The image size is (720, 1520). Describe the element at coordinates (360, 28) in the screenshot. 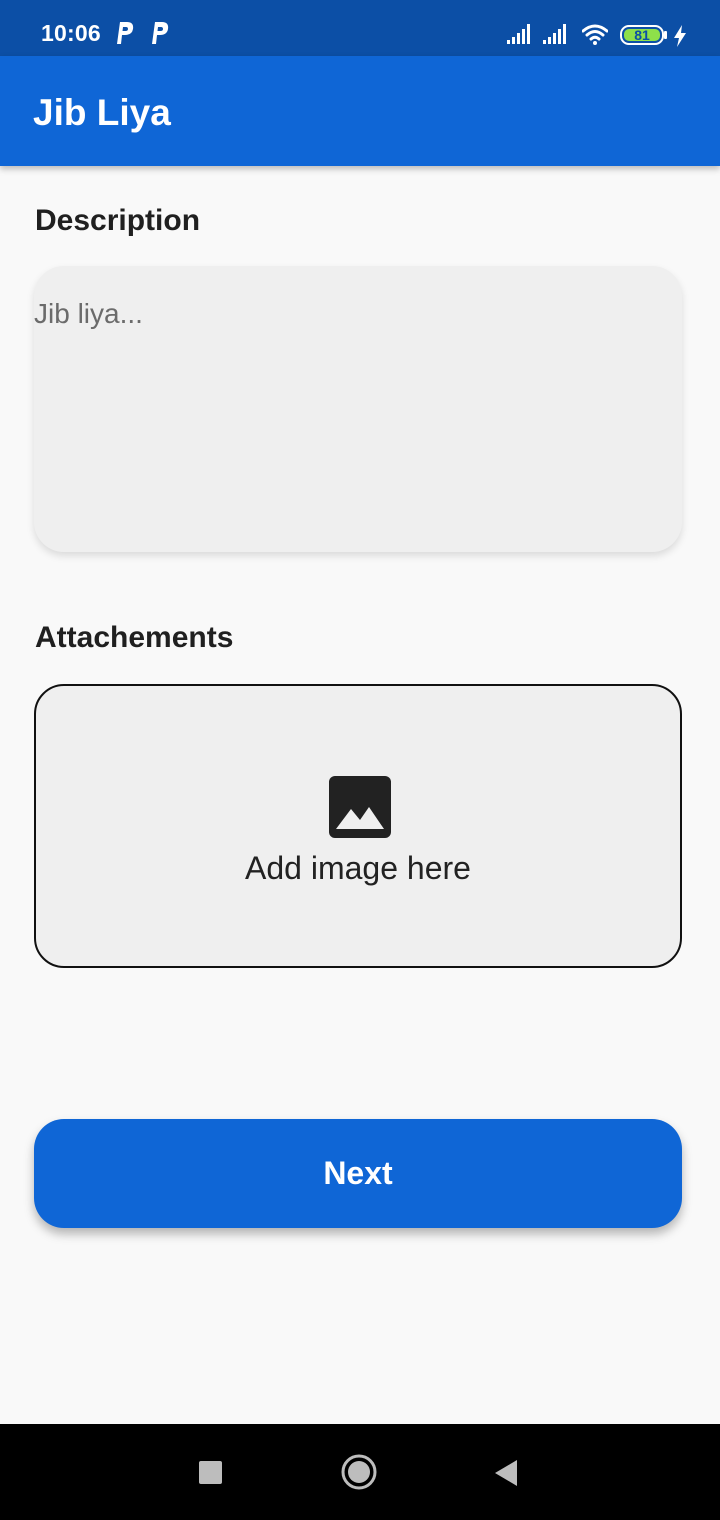

I see `status-bar: 10:06 81` at that location.